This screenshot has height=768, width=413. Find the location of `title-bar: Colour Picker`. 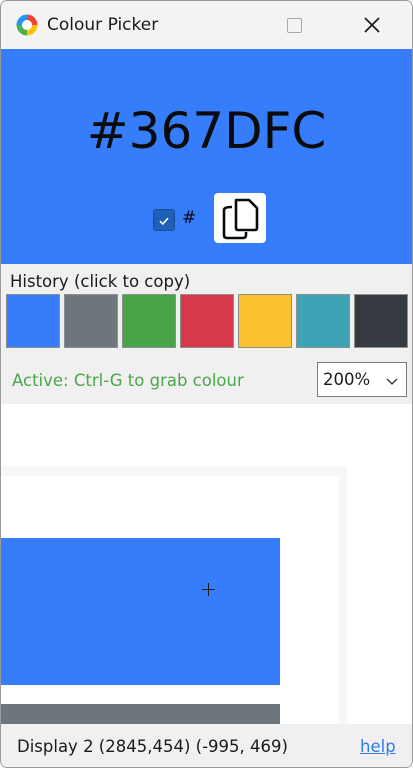

title-bar: Colour Picker is located at coordinates (206, 25).